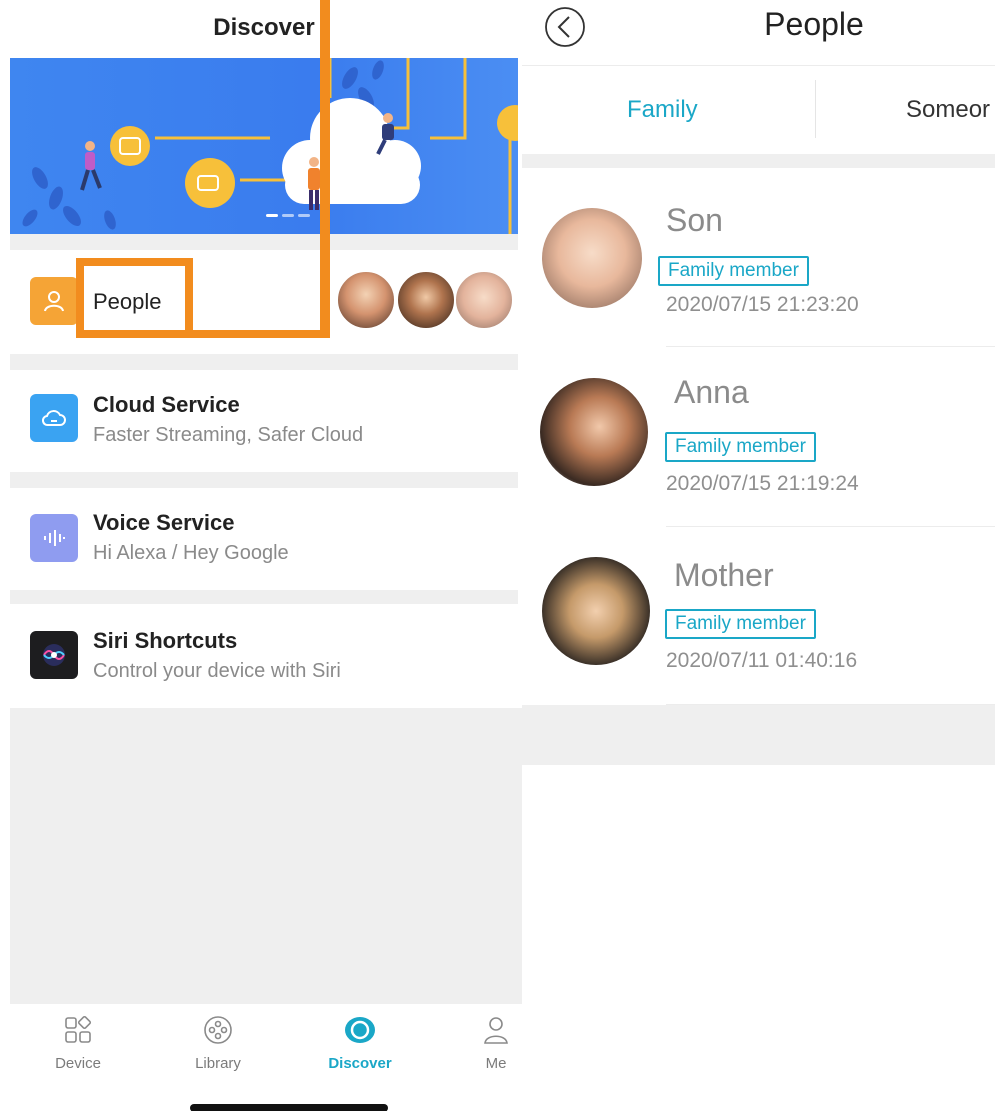  I want to click on person-date: 2020/07/11 01:40:16, so click(762, 660).